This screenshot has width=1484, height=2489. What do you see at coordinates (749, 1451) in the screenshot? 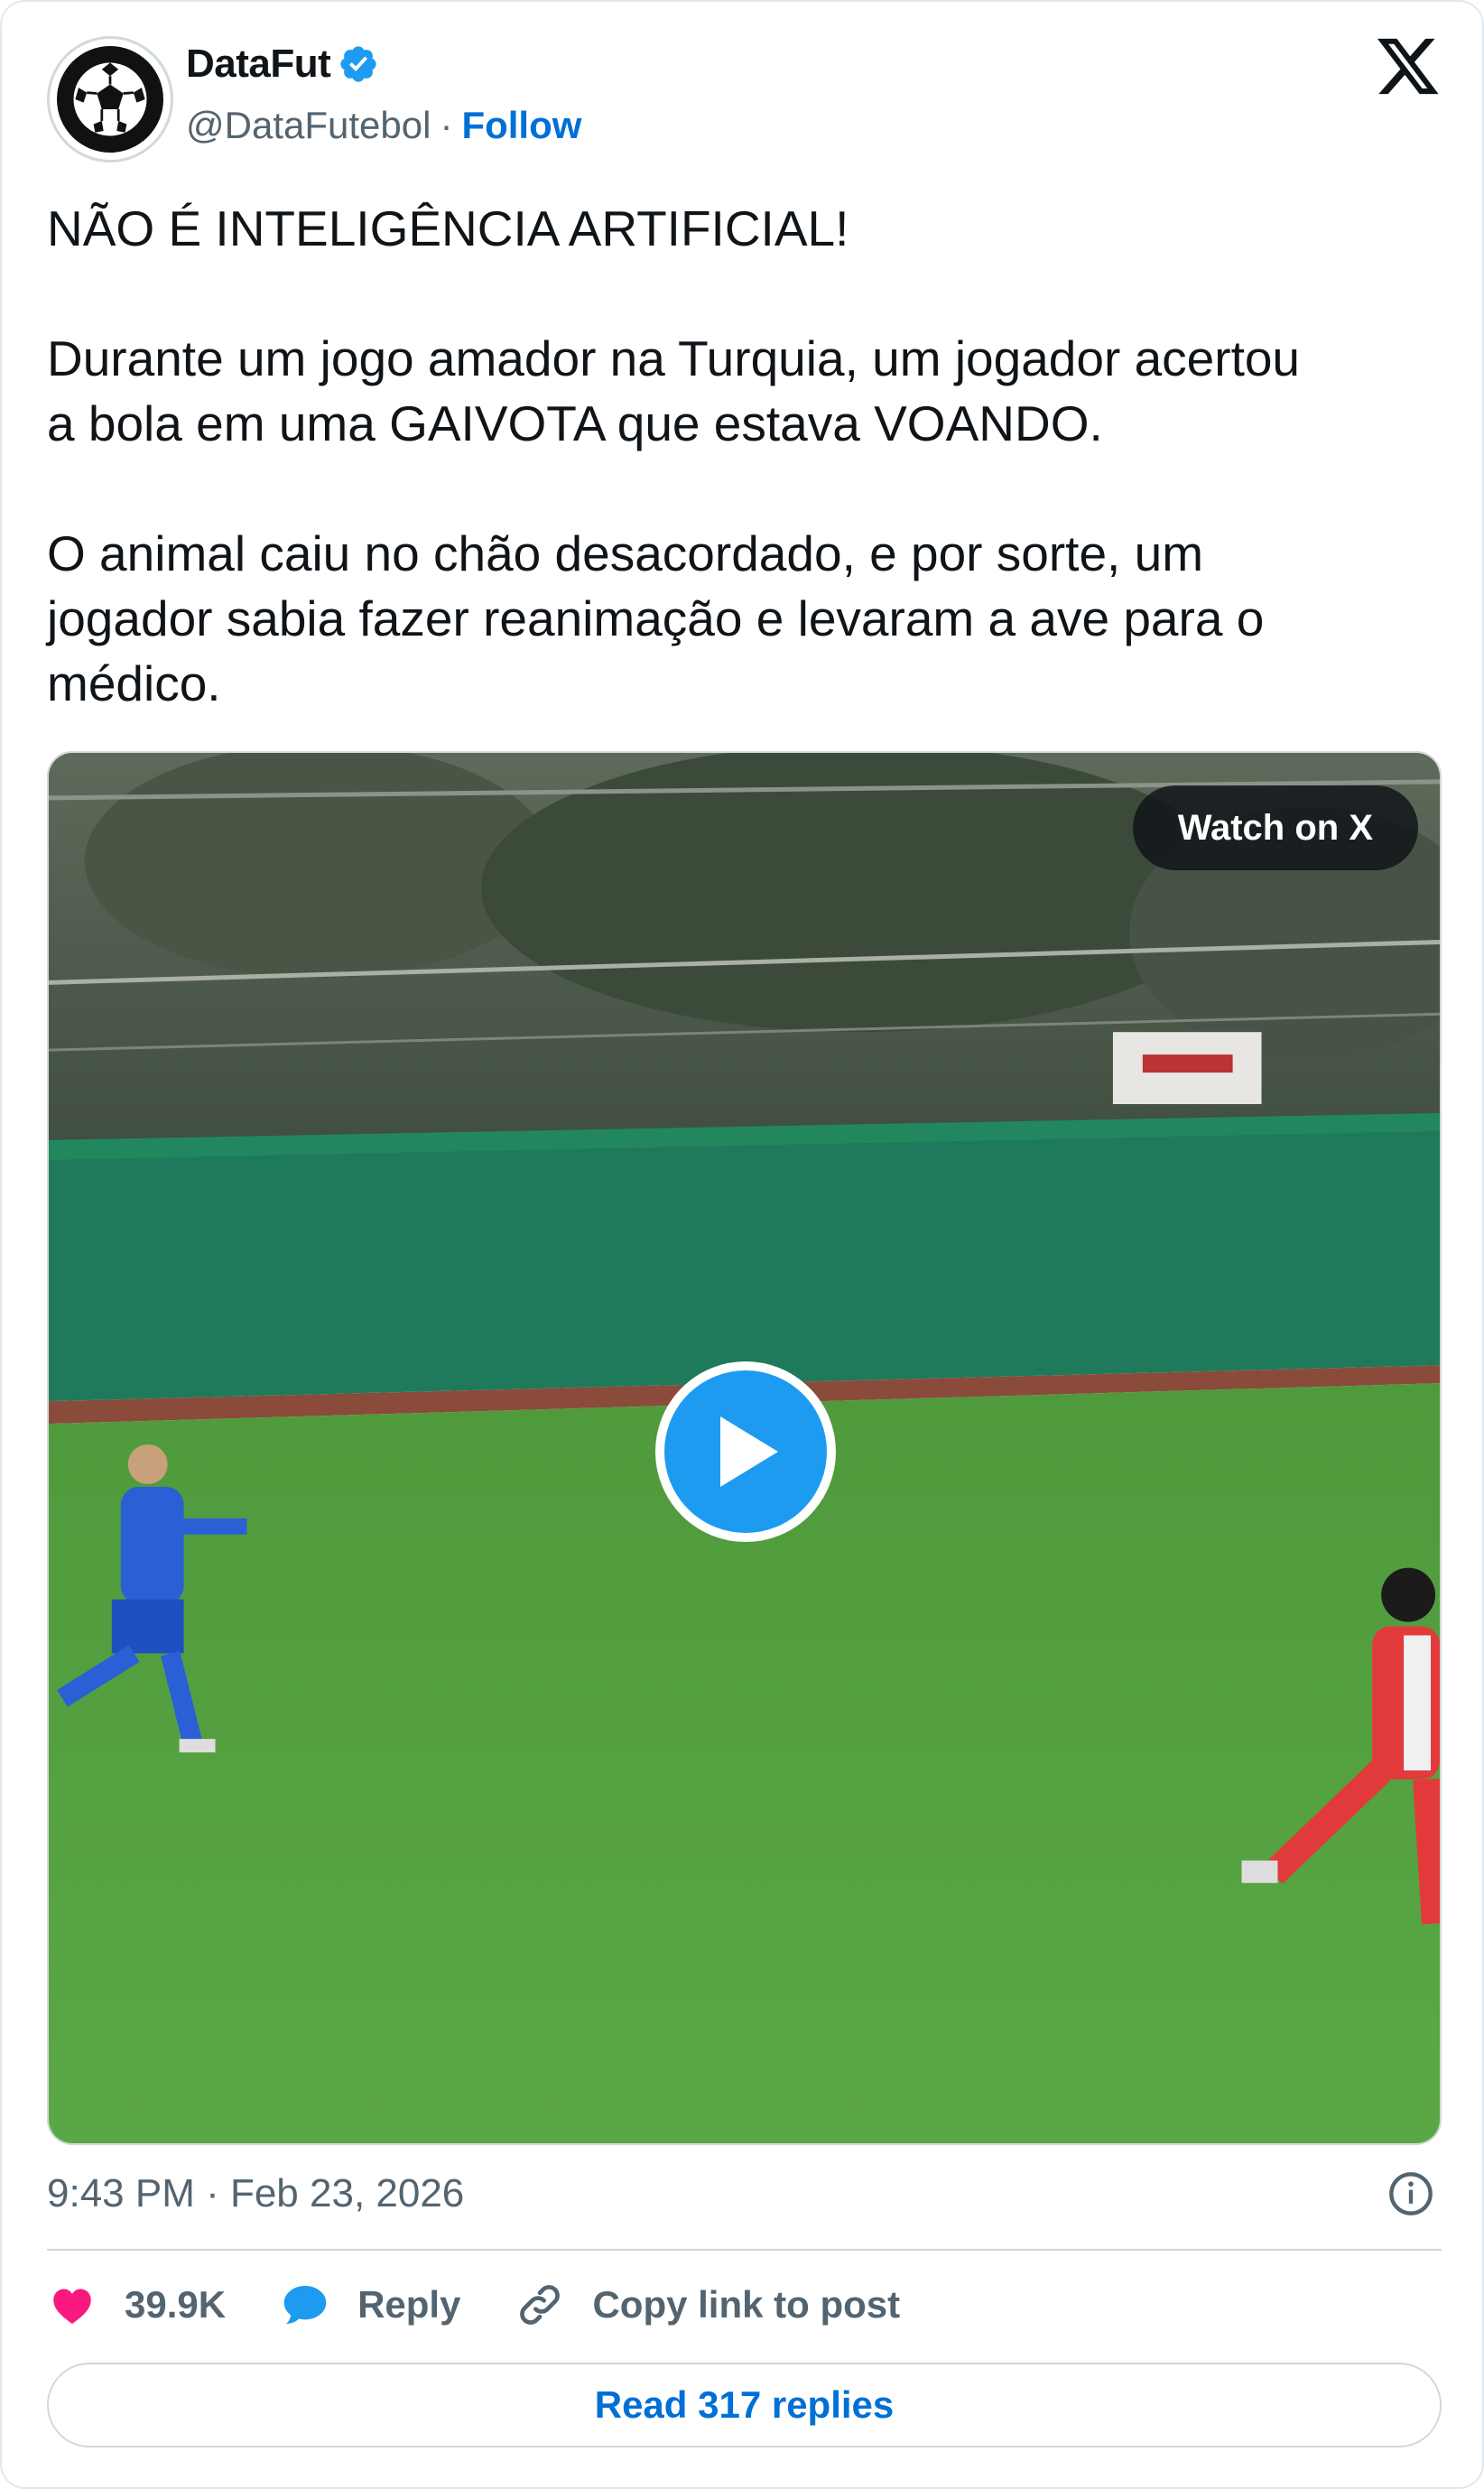
I see `play-icon` at bounding box center [749, 1451].